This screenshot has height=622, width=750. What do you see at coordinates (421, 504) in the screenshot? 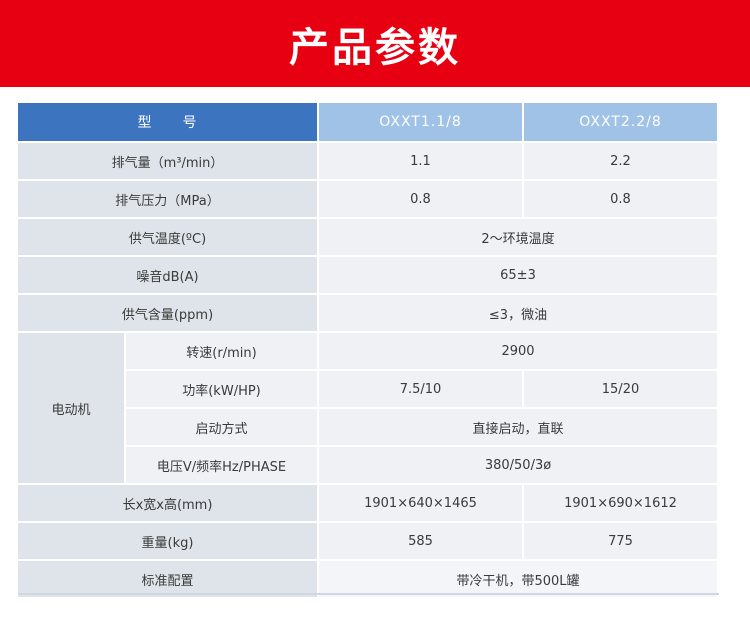
I see `dimensions-value-1: 1901×640×1465` at bounding box center [421, 504].